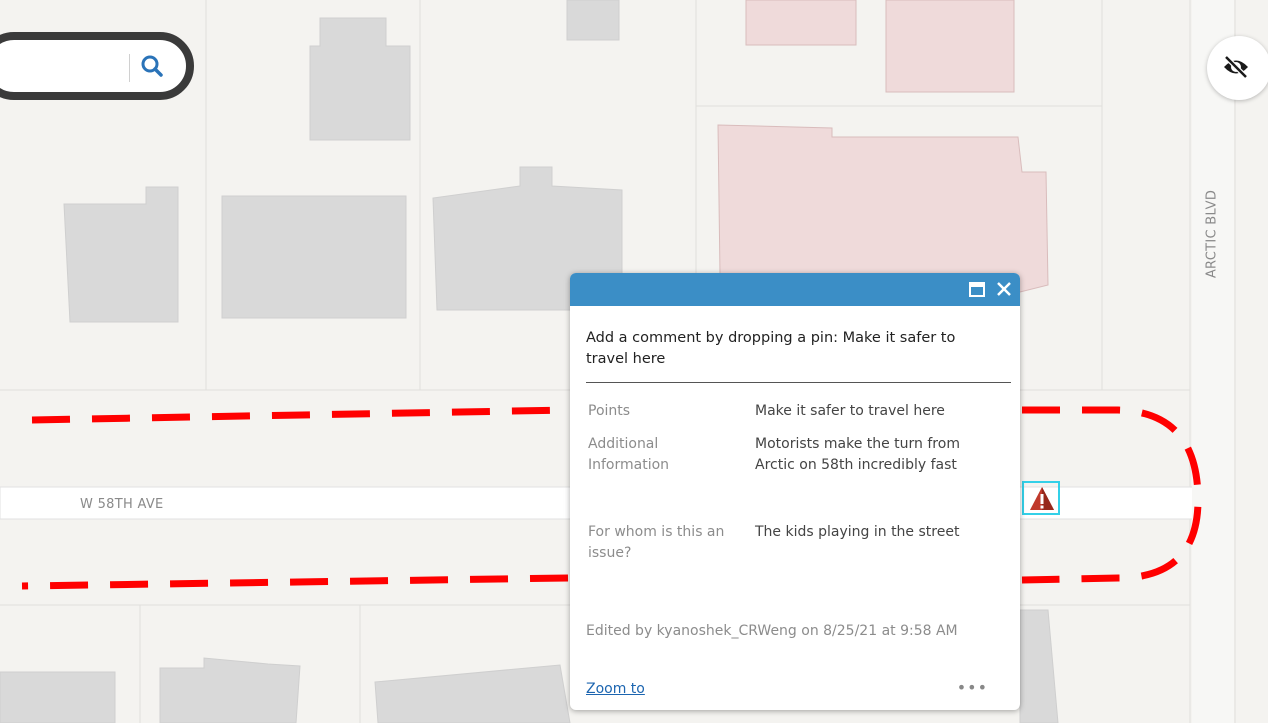 The width and height of the screenshot is (1268, 723). I want to click on selected-pin, so click(1041, 498).